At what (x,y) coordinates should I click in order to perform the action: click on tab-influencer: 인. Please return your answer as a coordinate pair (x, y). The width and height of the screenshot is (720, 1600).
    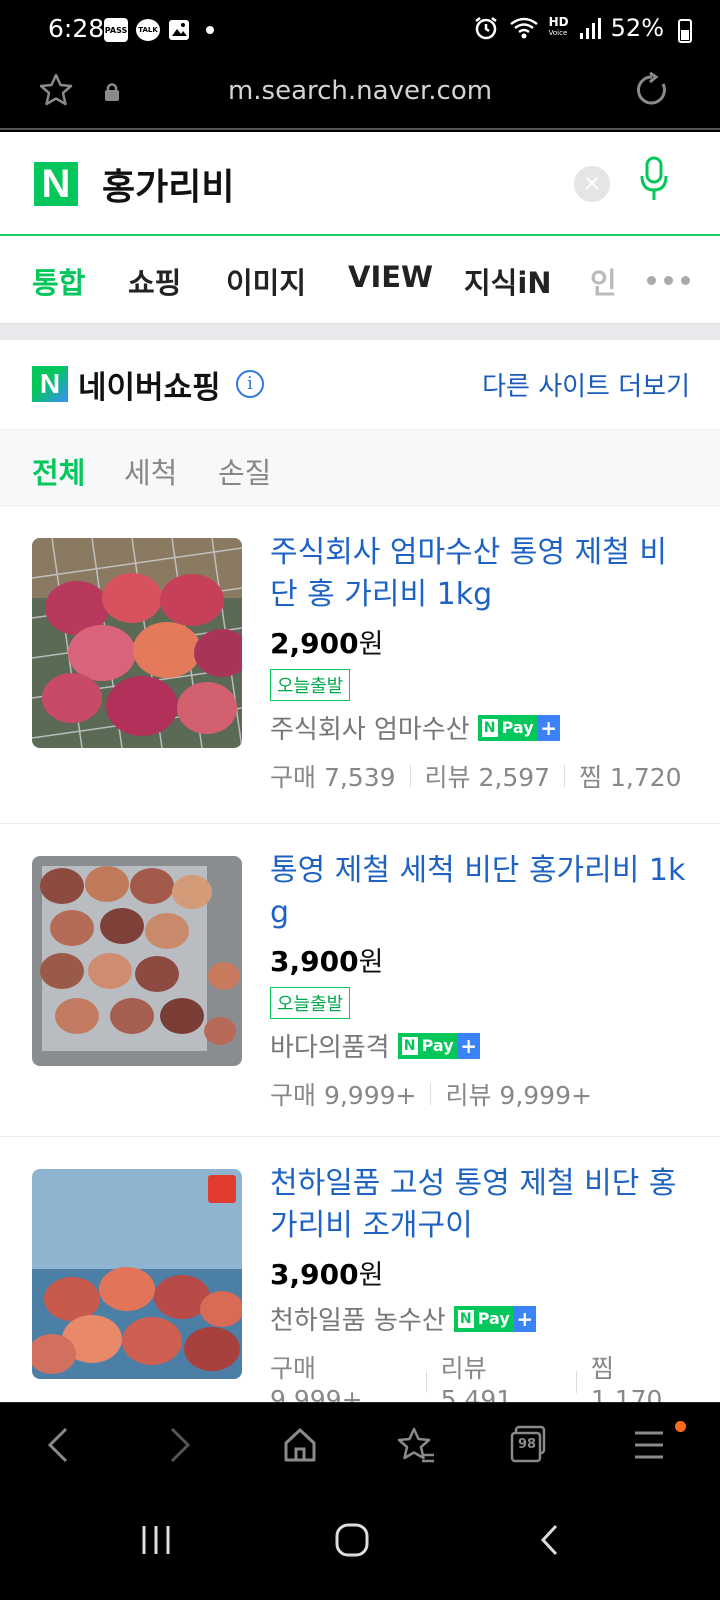
    Looking at the image, I should click on (603, 281).